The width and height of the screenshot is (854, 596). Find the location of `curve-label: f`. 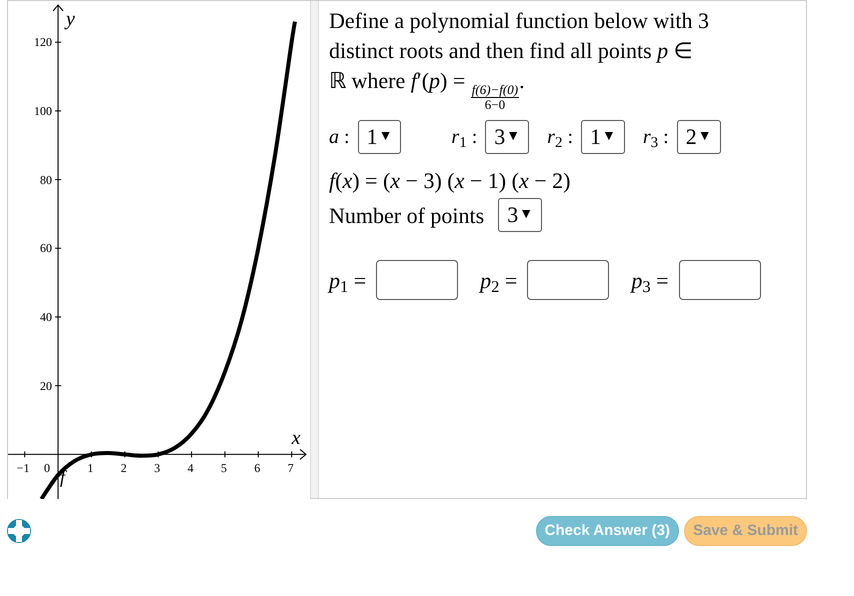

curve-label: f is located at coordinates (63, 477).